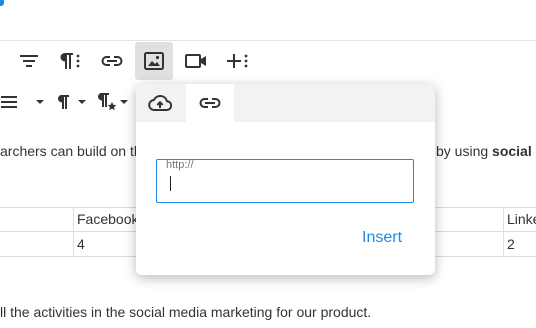 The image size is (536, 328). Describe the element at coordinates (71, 102) in the screenshot. I see `paragraph-style-dropdown` at that location.